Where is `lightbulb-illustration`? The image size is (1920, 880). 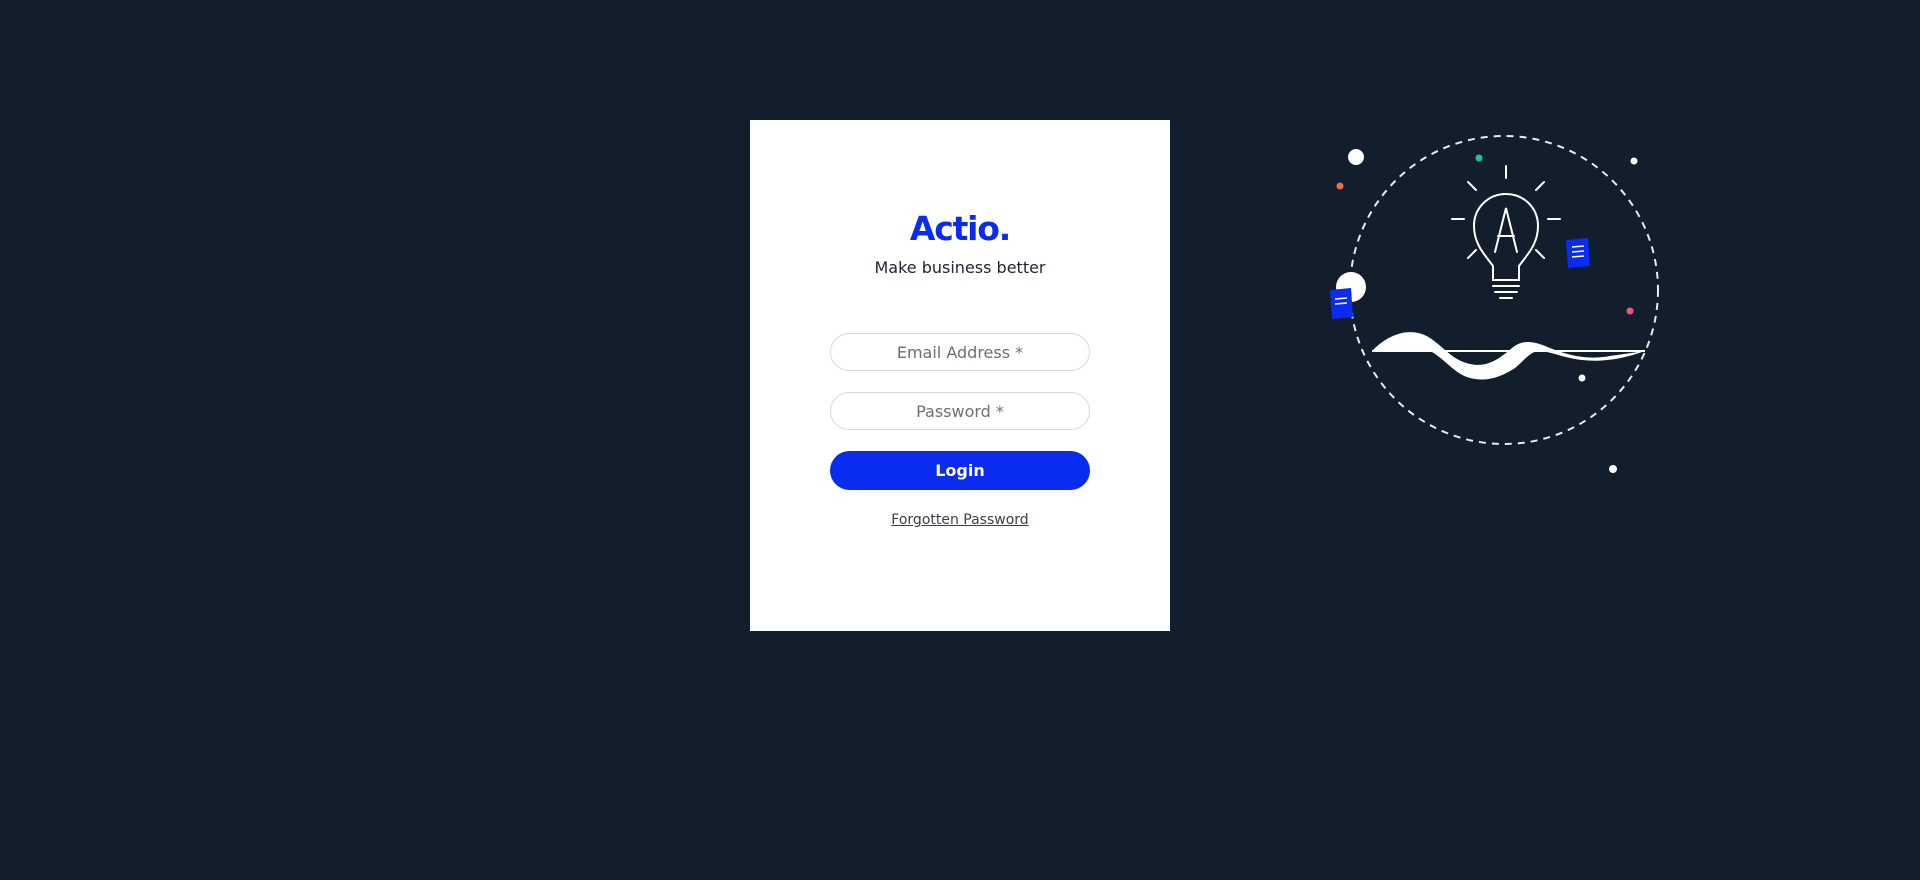
lightbulb-illustration is located at coordinates (1494, 304).